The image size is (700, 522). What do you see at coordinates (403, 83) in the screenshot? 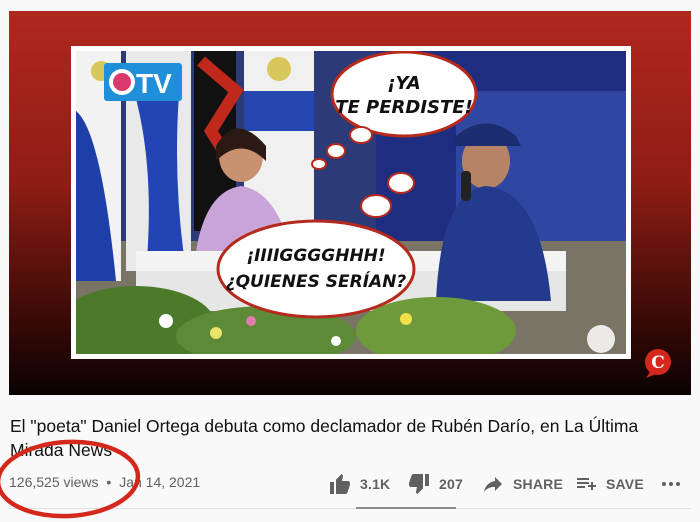
I see `bubble-top-line1: ¡YA` at bounding box center [403, 83].